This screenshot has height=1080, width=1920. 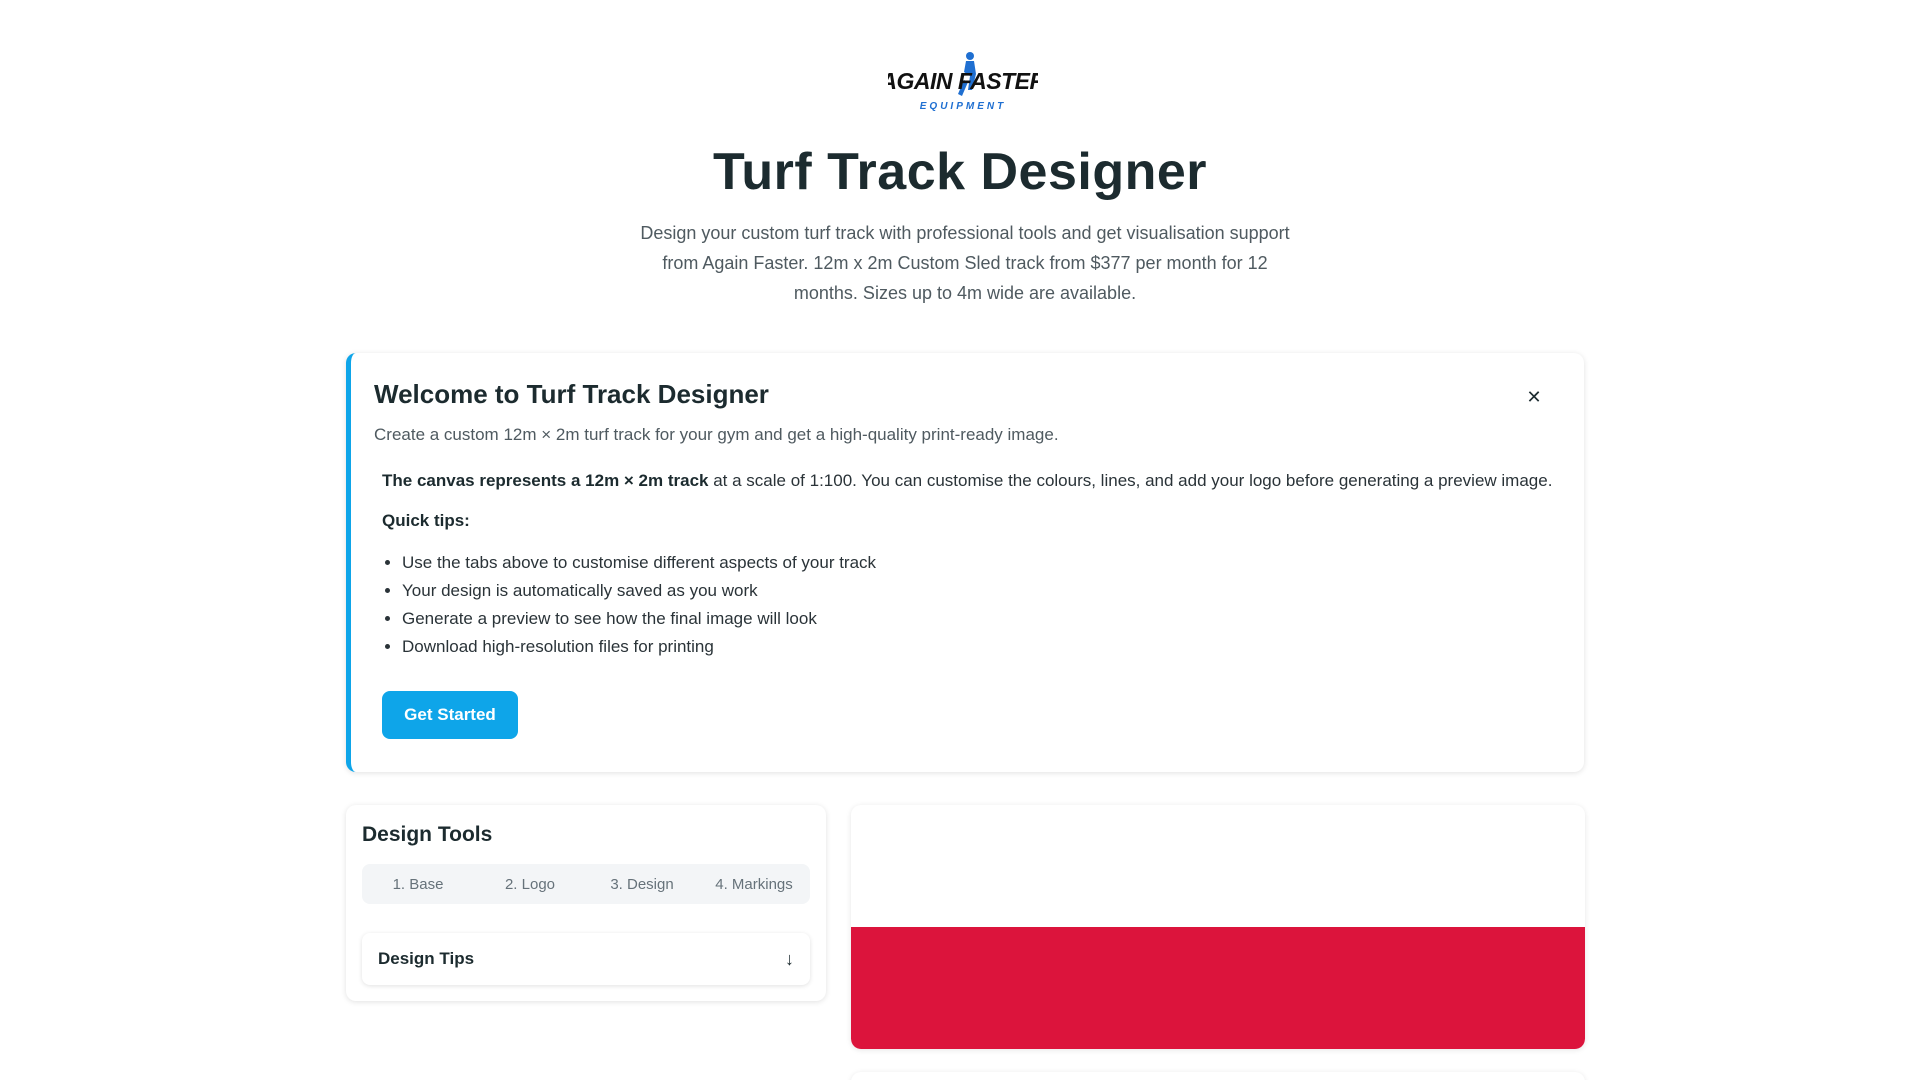 What do you see at coordinates (642, 884) in the screenshot?
I see `tab-design: 3. Design` at bounding box center [642, 884].